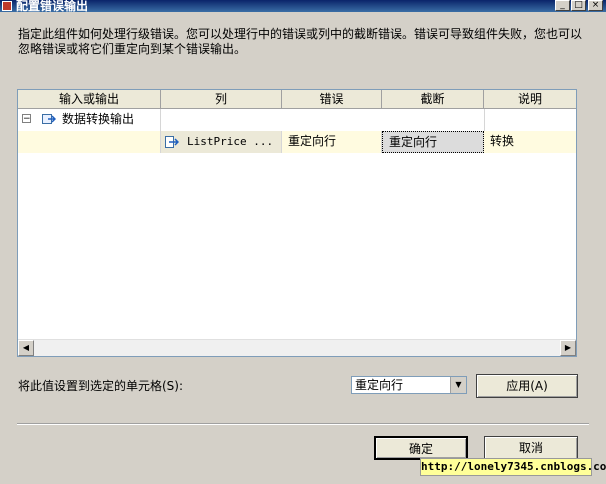  What do you see at coordinates (297, 347) in the screenshot?
I see `horizontal-scrollbar: ◀ ▶` at bounding box center [297, 347].